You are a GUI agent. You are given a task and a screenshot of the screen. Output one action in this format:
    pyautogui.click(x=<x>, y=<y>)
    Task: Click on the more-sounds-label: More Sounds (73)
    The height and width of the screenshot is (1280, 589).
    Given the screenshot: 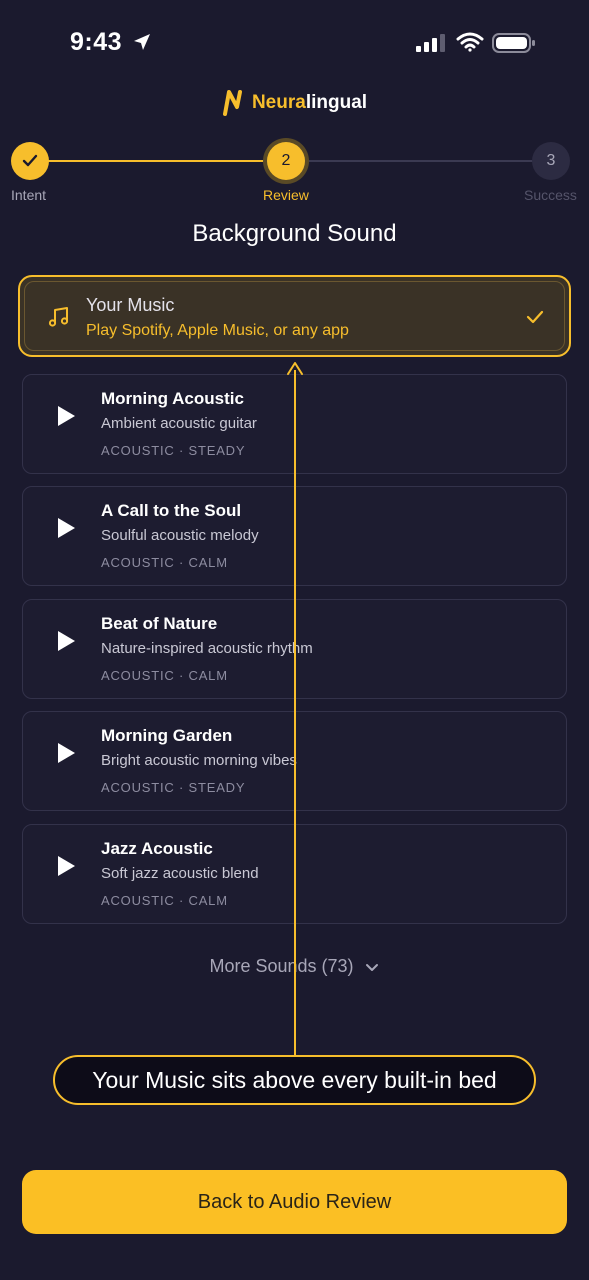 What is the action you would take?
    pyautogui.click(x=281, y=966)
    